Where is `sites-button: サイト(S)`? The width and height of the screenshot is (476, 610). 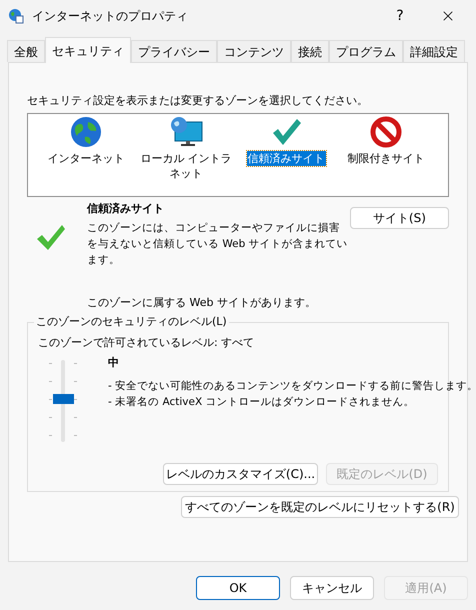 sites-button: サイト(S) is located at coordinates (399, 217).